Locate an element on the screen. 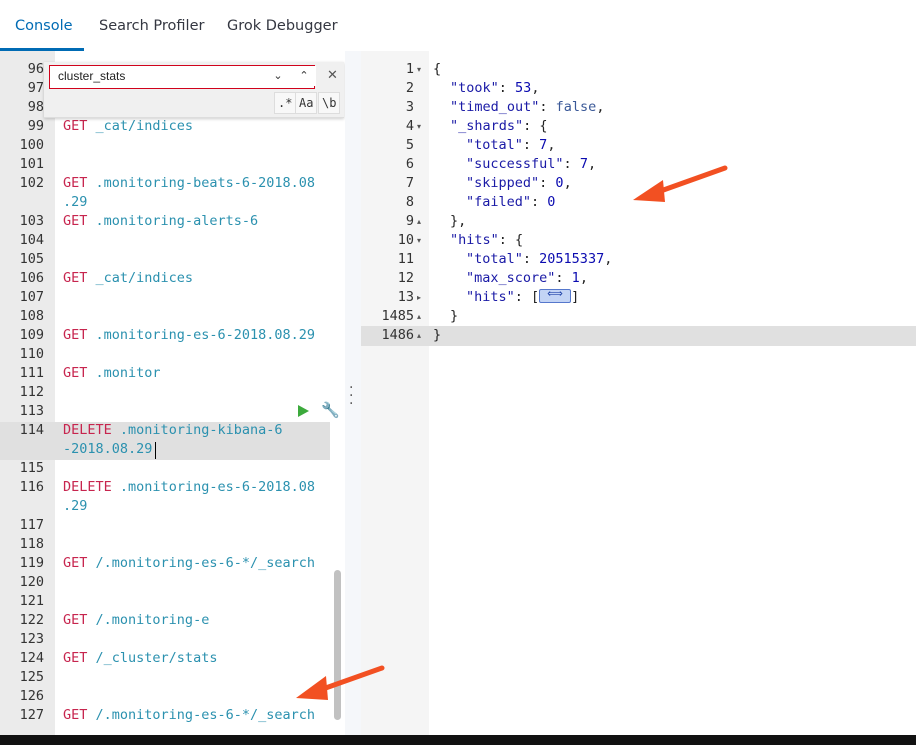  tab-bar: Console Search Profiler Grok Debugger is located at coordinates (458, 26).